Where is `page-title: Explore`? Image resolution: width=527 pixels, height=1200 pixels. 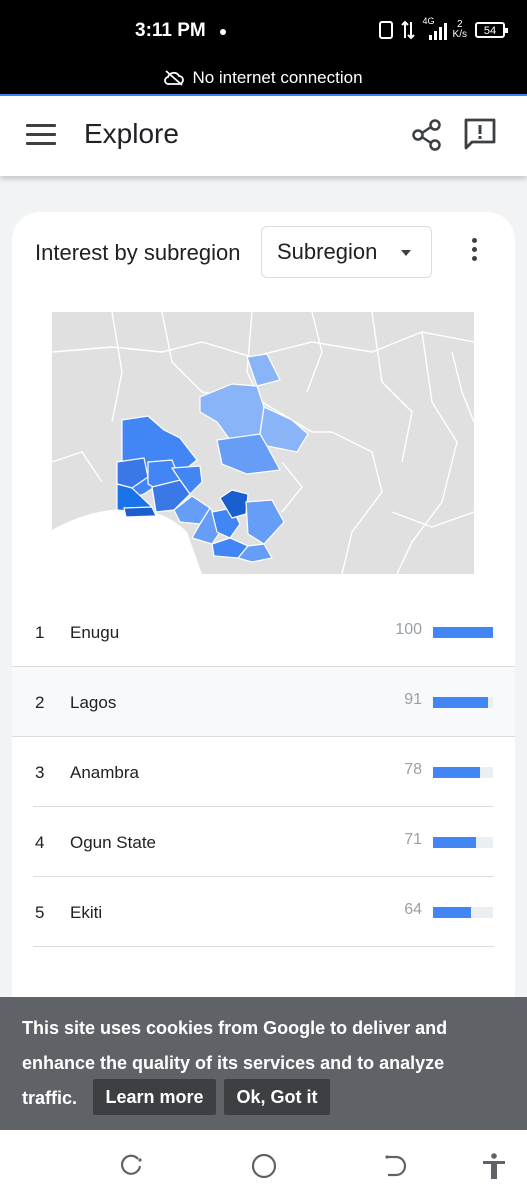
page-title: Explore is located at coordinates (131, 133).